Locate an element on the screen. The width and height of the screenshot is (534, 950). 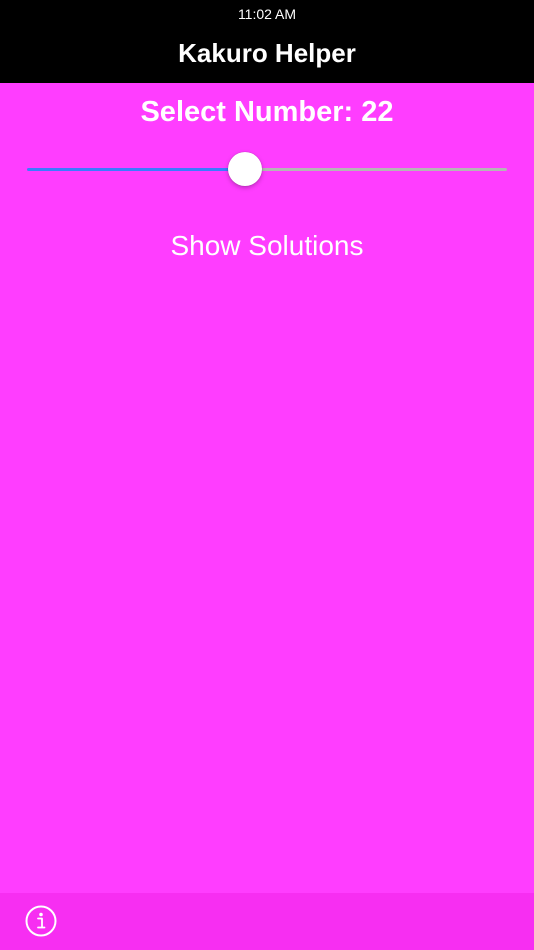
info-icon is located at coordinates (41, 921).